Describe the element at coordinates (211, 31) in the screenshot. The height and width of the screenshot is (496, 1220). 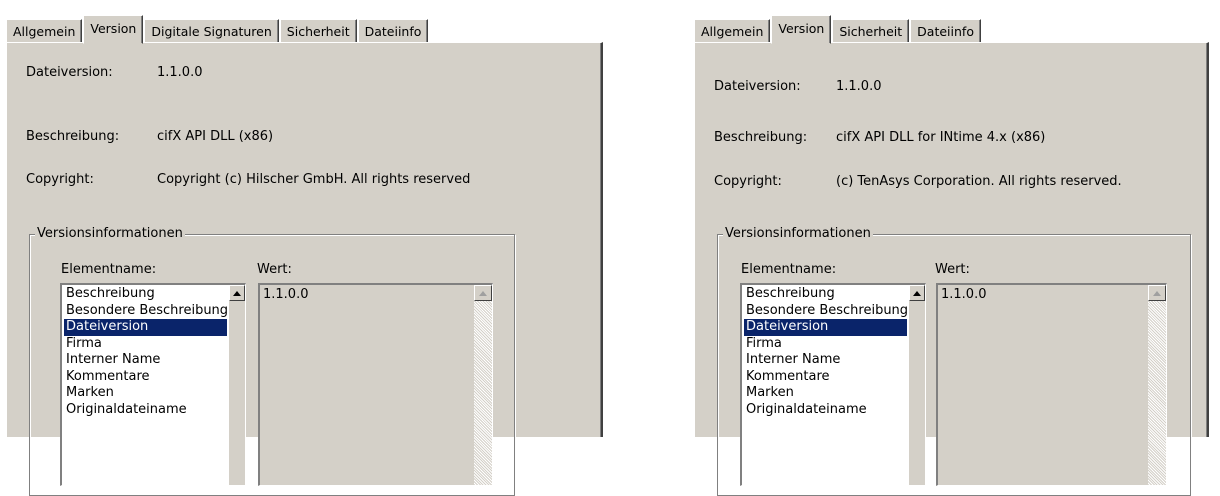
I see `tab-digitale-signaturen: Digitale Signaturen` at that location.